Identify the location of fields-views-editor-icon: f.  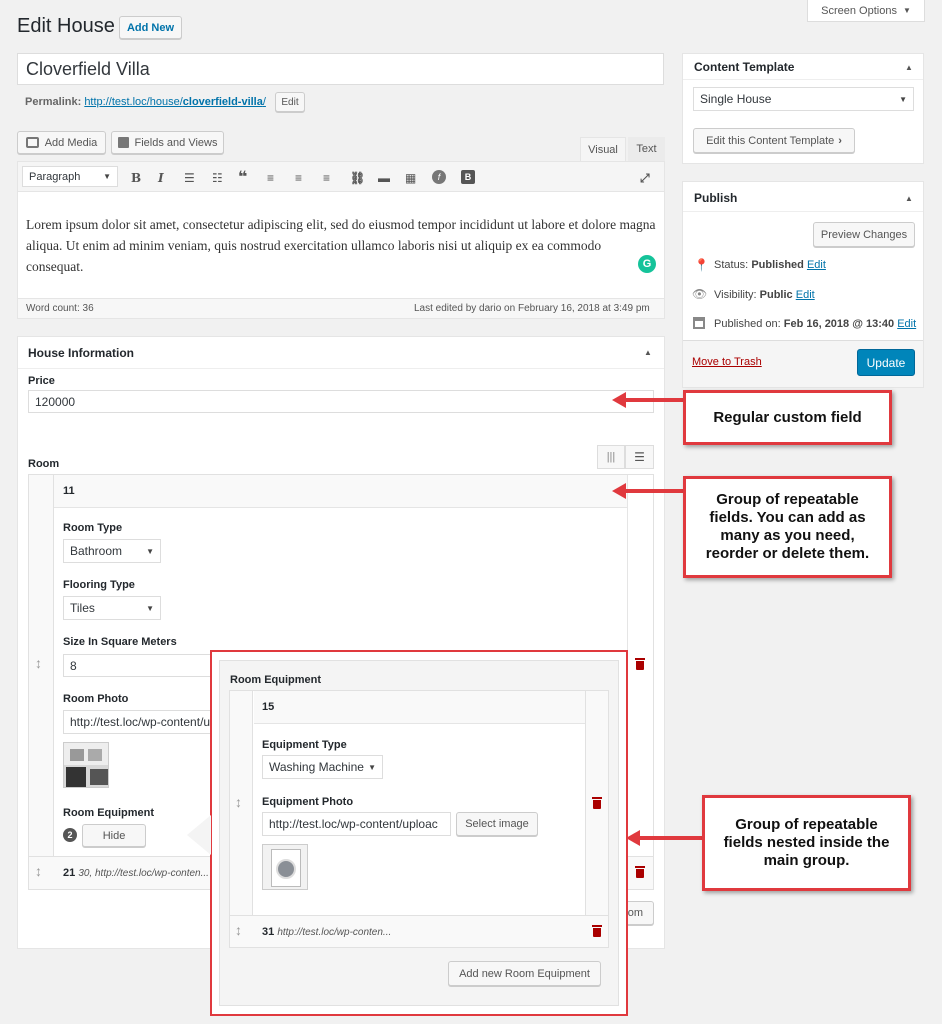
(439, 177).